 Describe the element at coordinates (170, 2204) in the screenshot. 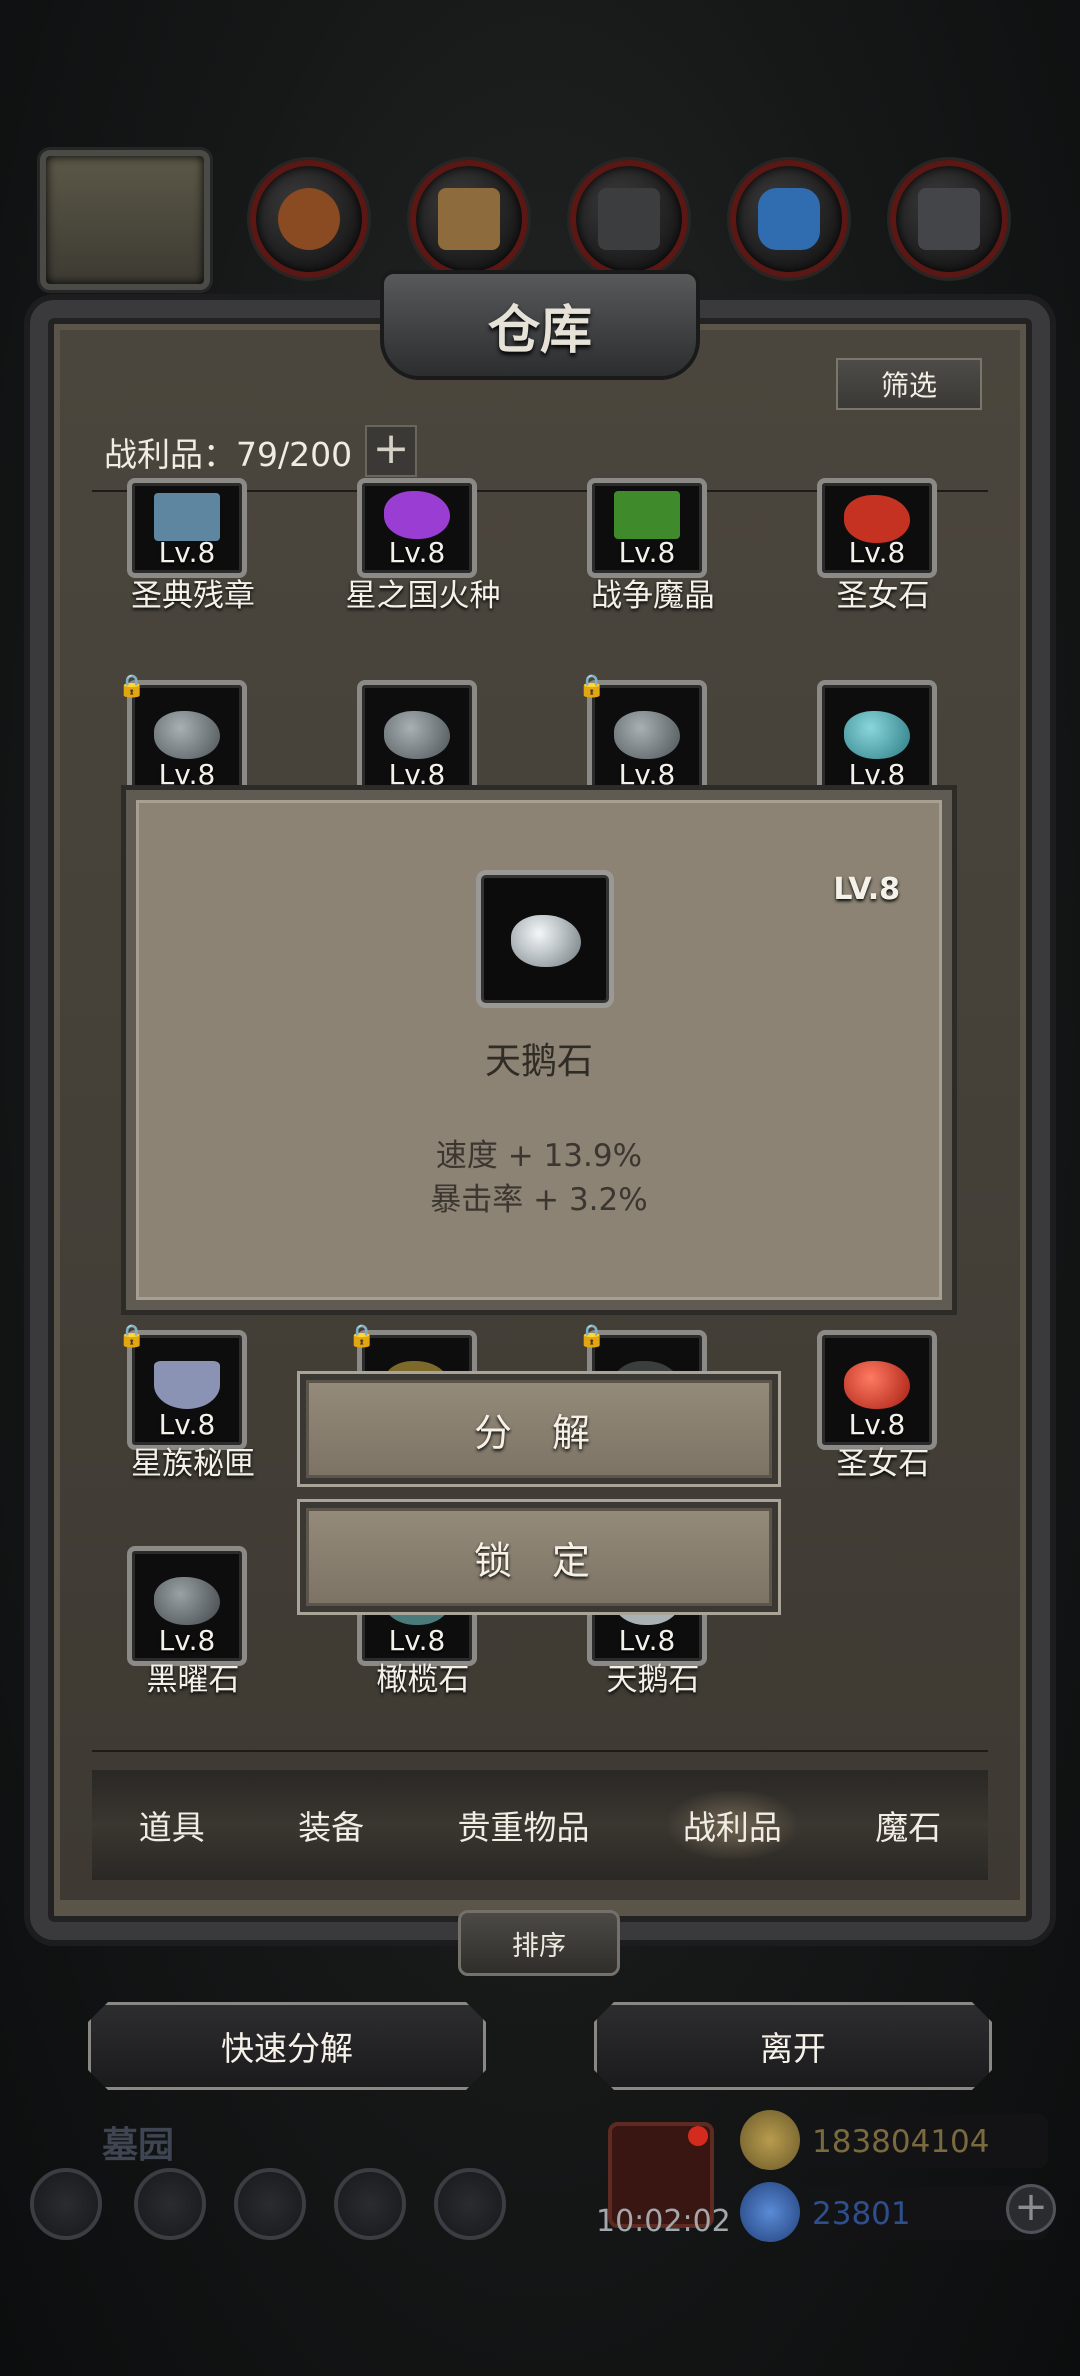

I see `achievement-icon` at that location.